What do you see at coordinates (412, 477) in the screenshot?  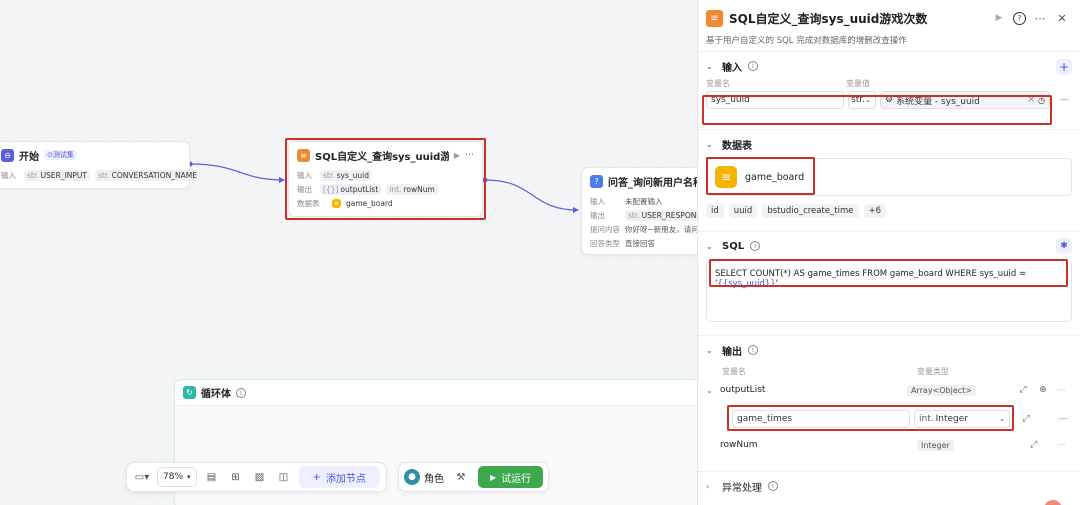 I see `avatar: ●` at bounding box center [412, 477].